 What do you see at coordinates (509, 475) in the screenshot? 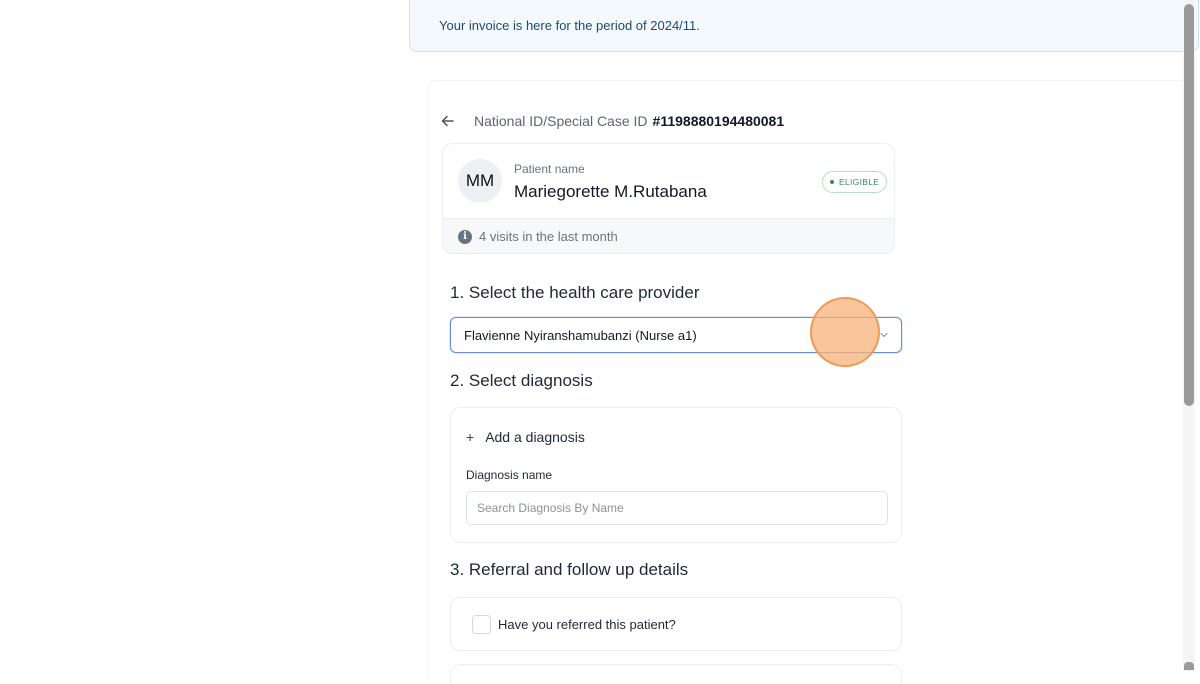
I see `diagnosis-name-label: Diagnosis name` at bounding box center [509, 475].